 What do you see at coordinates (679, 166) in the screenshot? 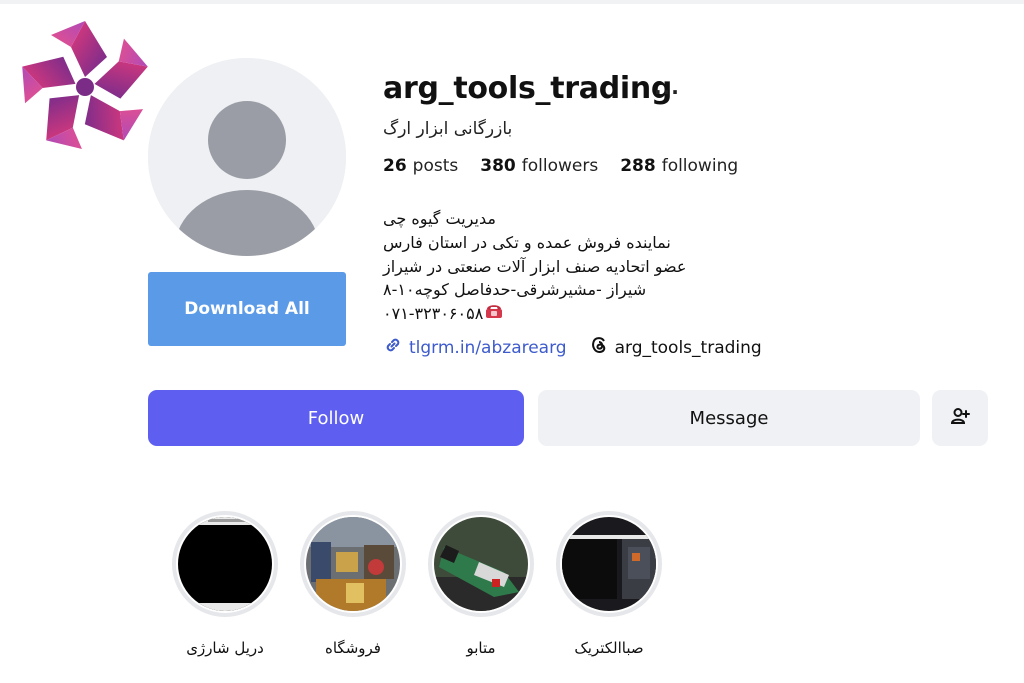
I see `following-stat: 288 following` at bounding box center [679, 166].